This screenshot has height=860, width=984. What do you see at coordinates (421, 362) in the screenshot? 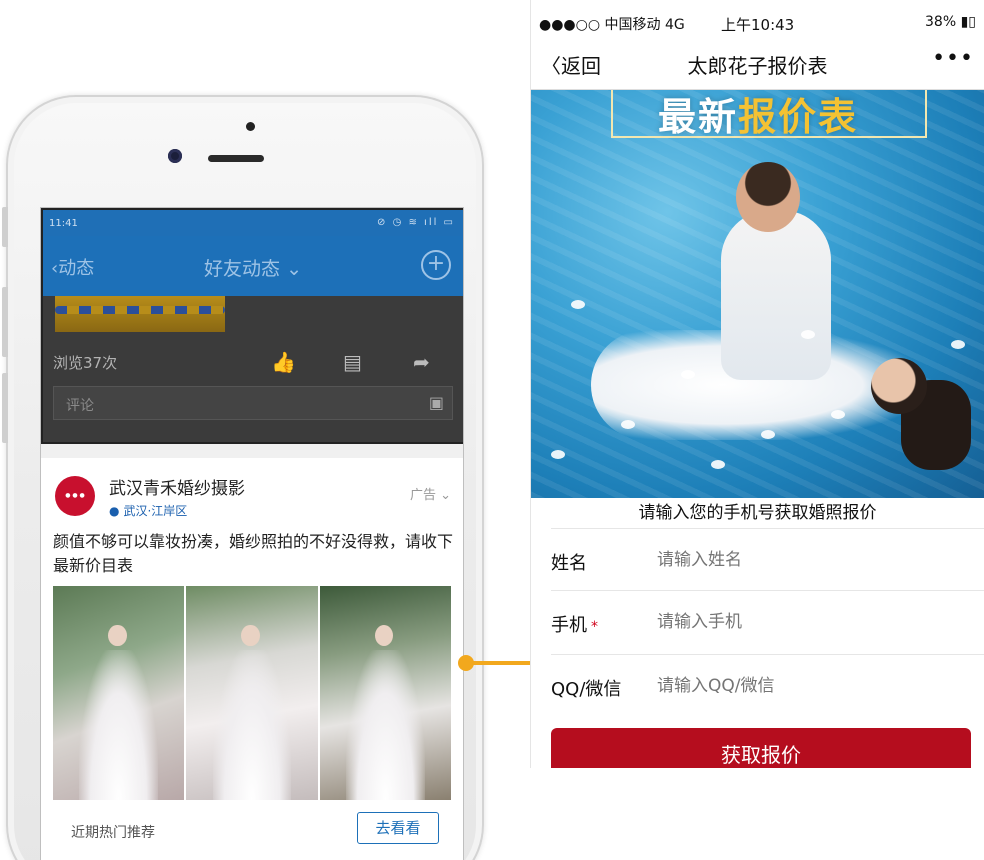
I see `share-icon: ➦` at bounding box center [421, 362].